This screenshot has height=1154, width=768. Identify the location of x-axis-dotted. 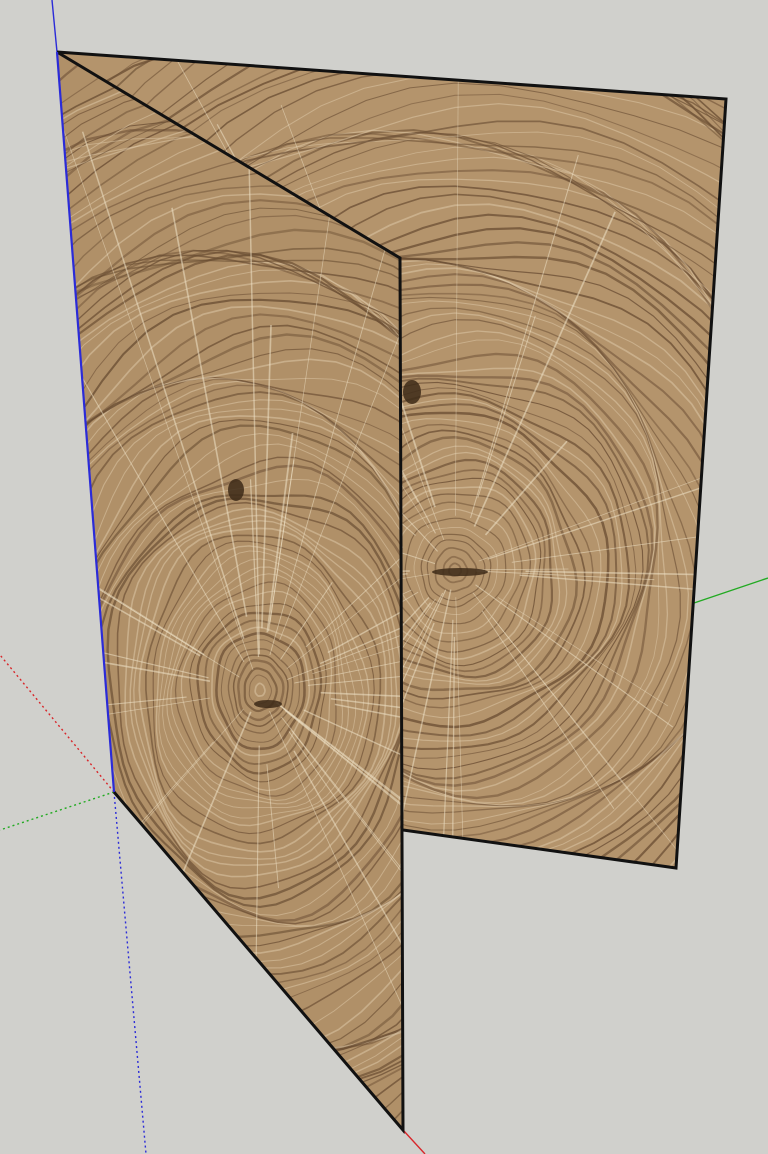
(57, 723).